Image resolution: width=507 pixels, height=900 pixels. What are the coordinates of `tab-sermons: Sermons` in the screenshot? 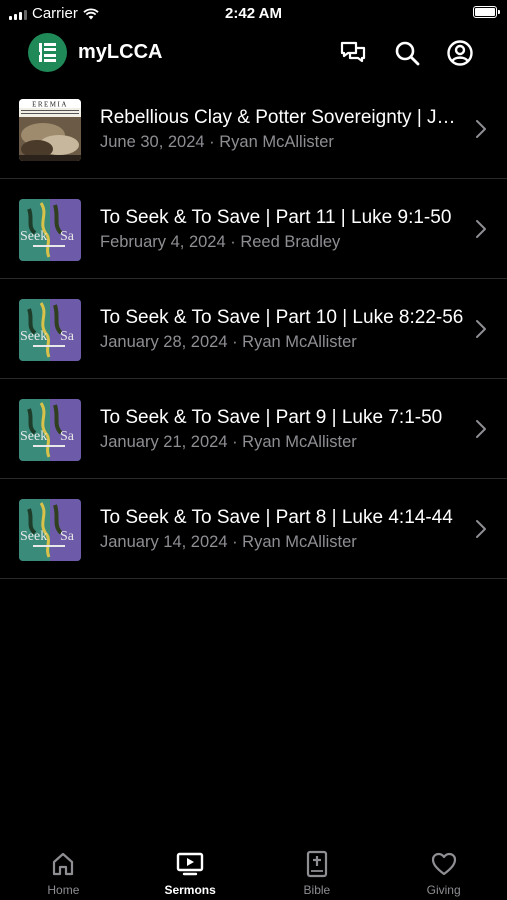 It's located at (190, 870).